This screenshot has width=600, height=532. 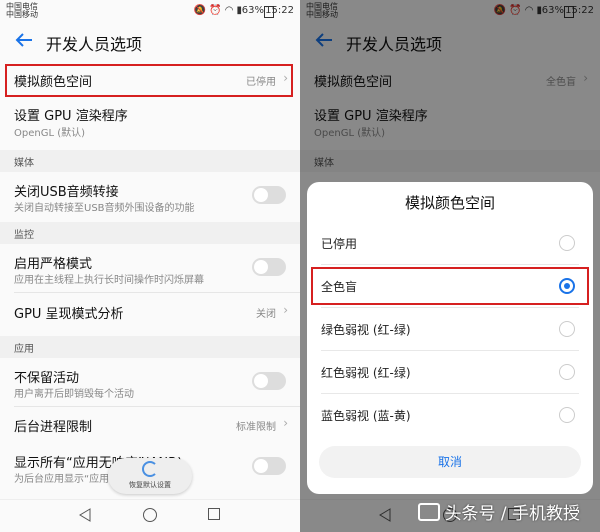 I want to click on clock: 15:22, so click(x=279, y=10).